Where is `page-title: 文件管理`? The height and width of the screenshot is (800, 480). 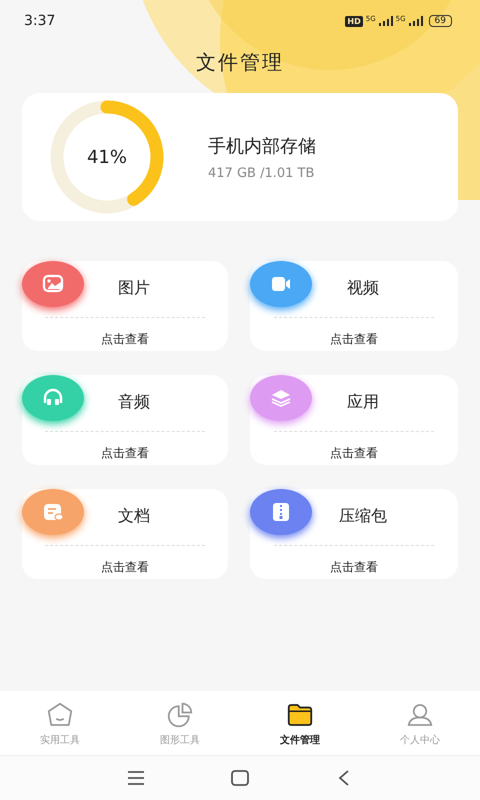
page-title: 文件管理 is located at coordinates (240, 62).